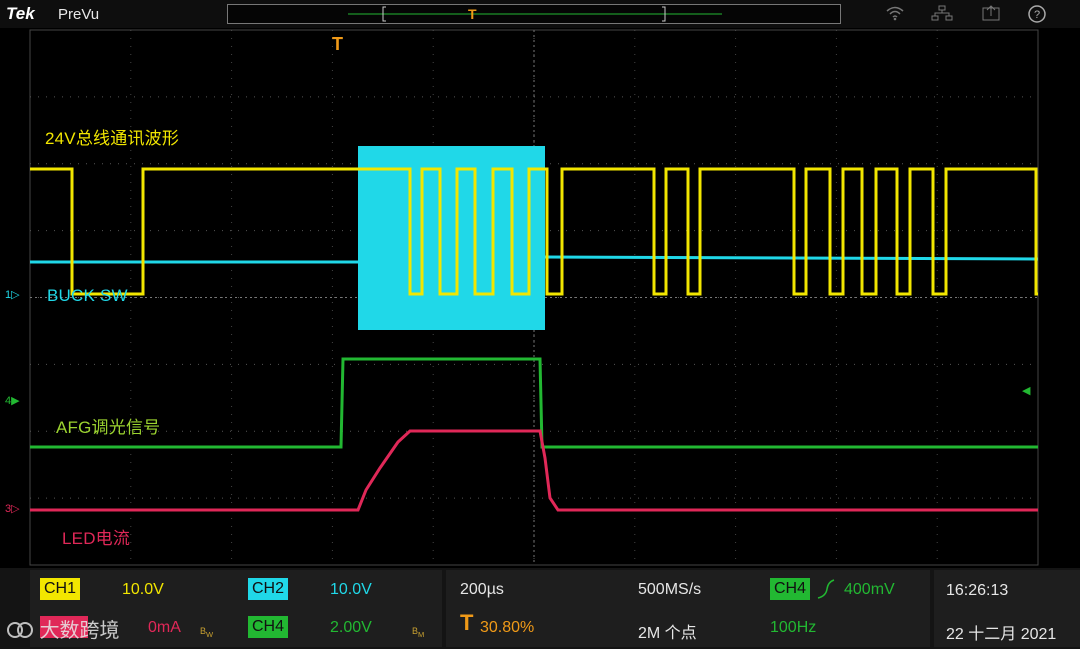 The image size is (1080, 649). I want to click on ch4-trace, so click(534, 403).